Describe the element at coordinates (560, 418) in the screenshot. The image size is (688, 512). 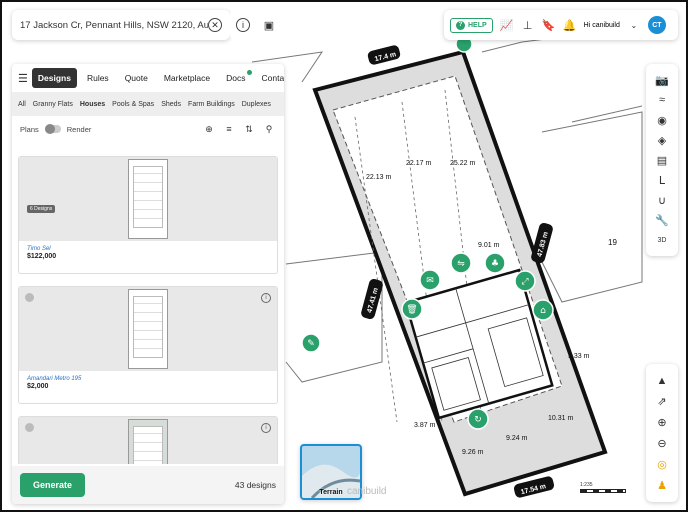
I see `dim-d6: 10.31 m` at that location.